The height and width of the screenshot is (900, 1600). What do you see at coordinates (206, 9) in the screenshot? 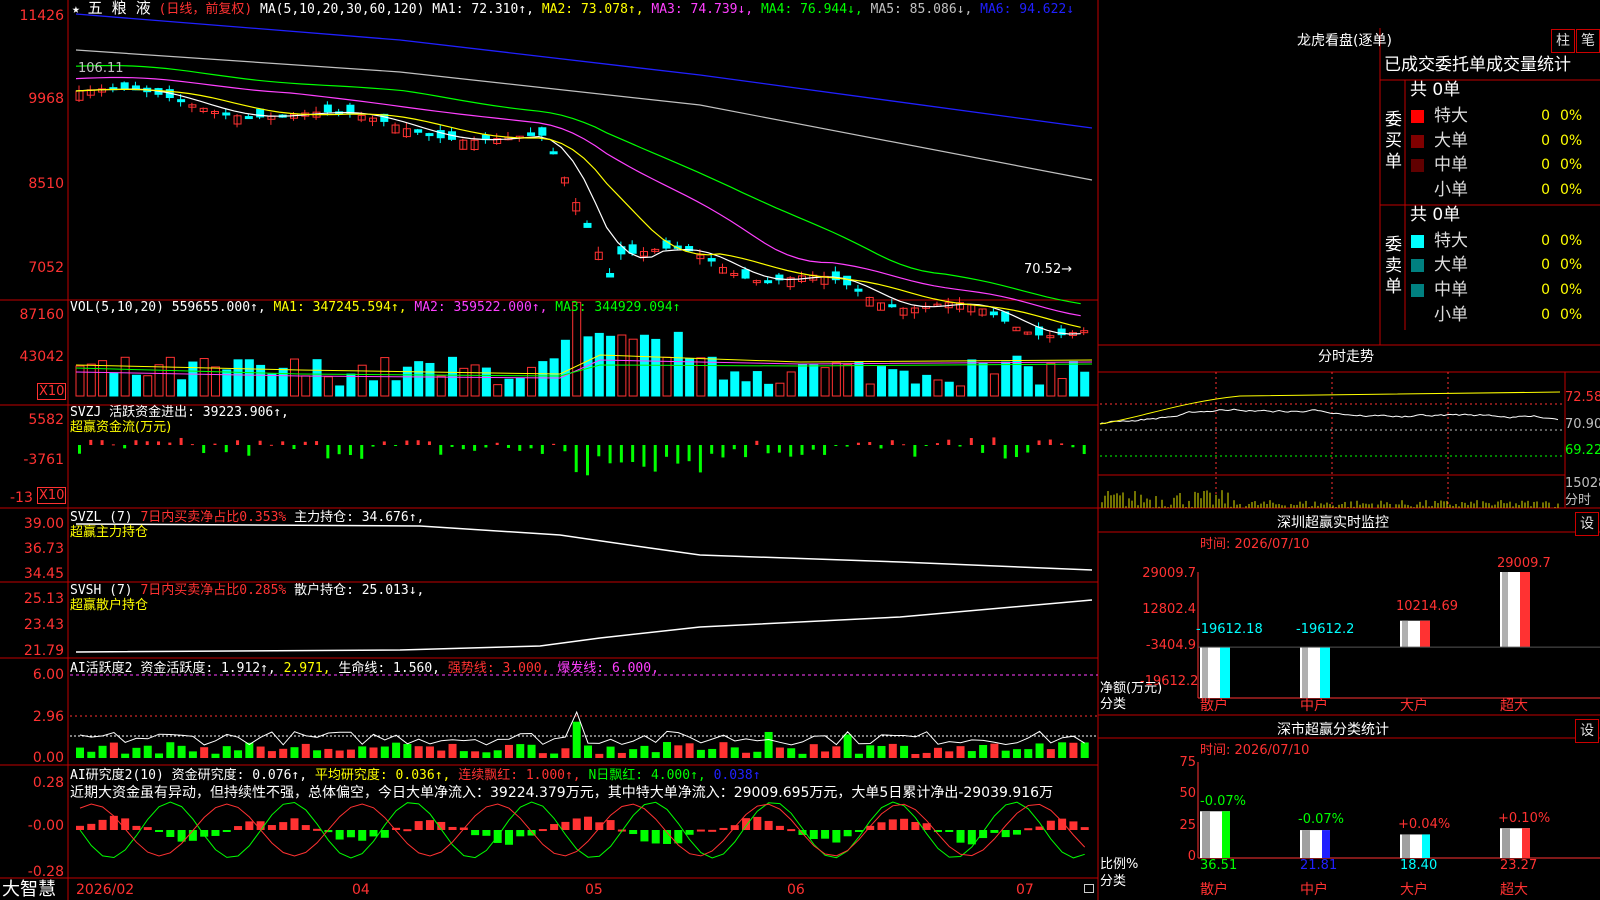
I see `period-label: (日线，前复权)` at bounding box center [206, 9].